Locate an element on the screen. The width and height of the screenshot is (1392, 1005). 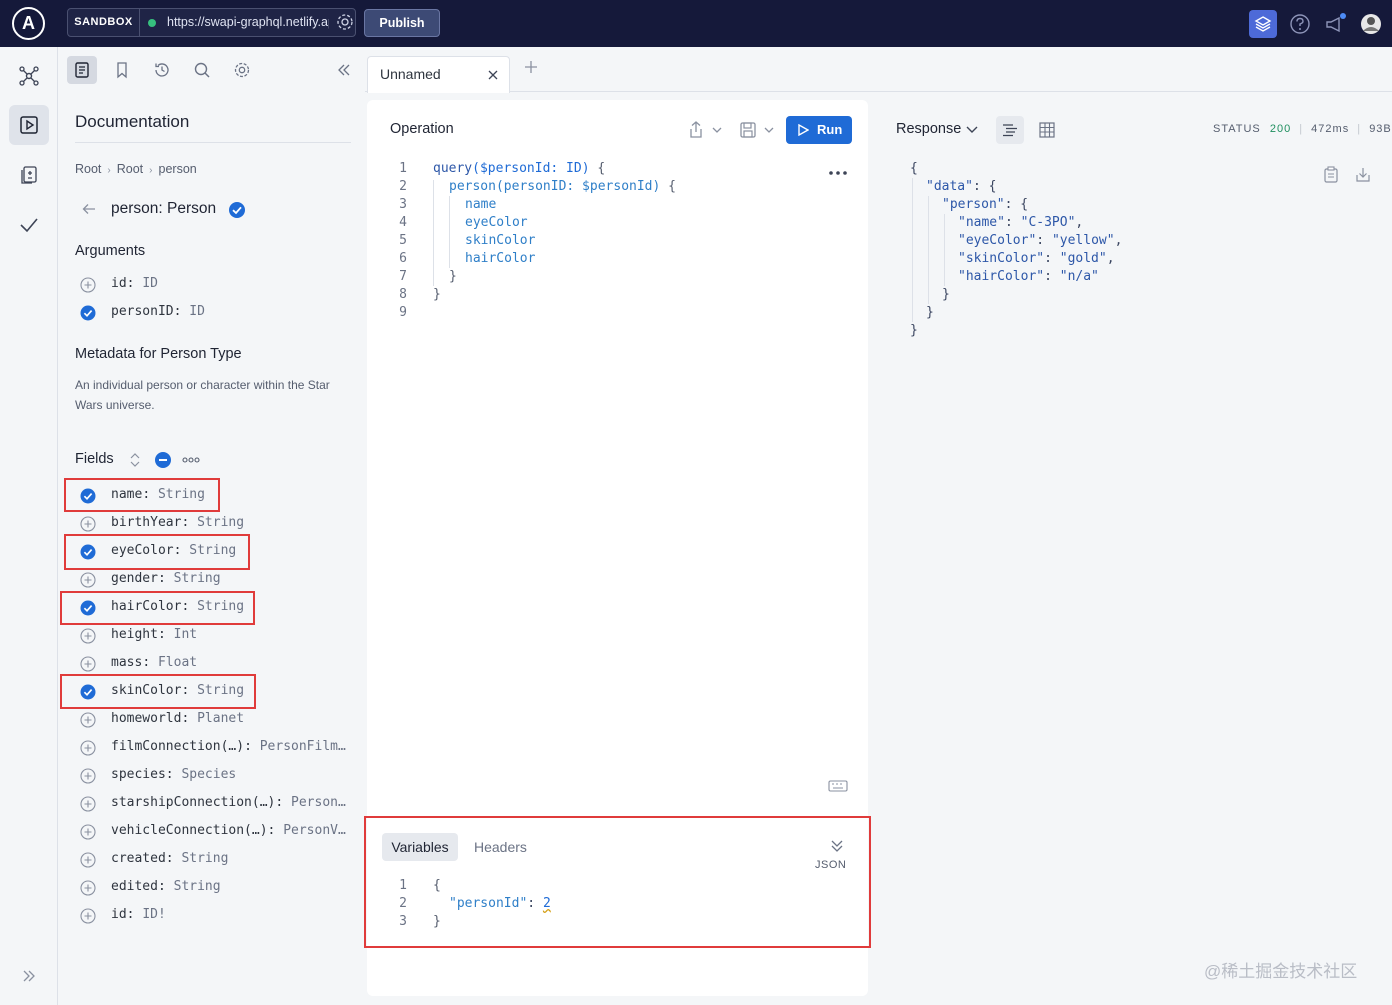
gear-icon is located at coordinates (242, 70).